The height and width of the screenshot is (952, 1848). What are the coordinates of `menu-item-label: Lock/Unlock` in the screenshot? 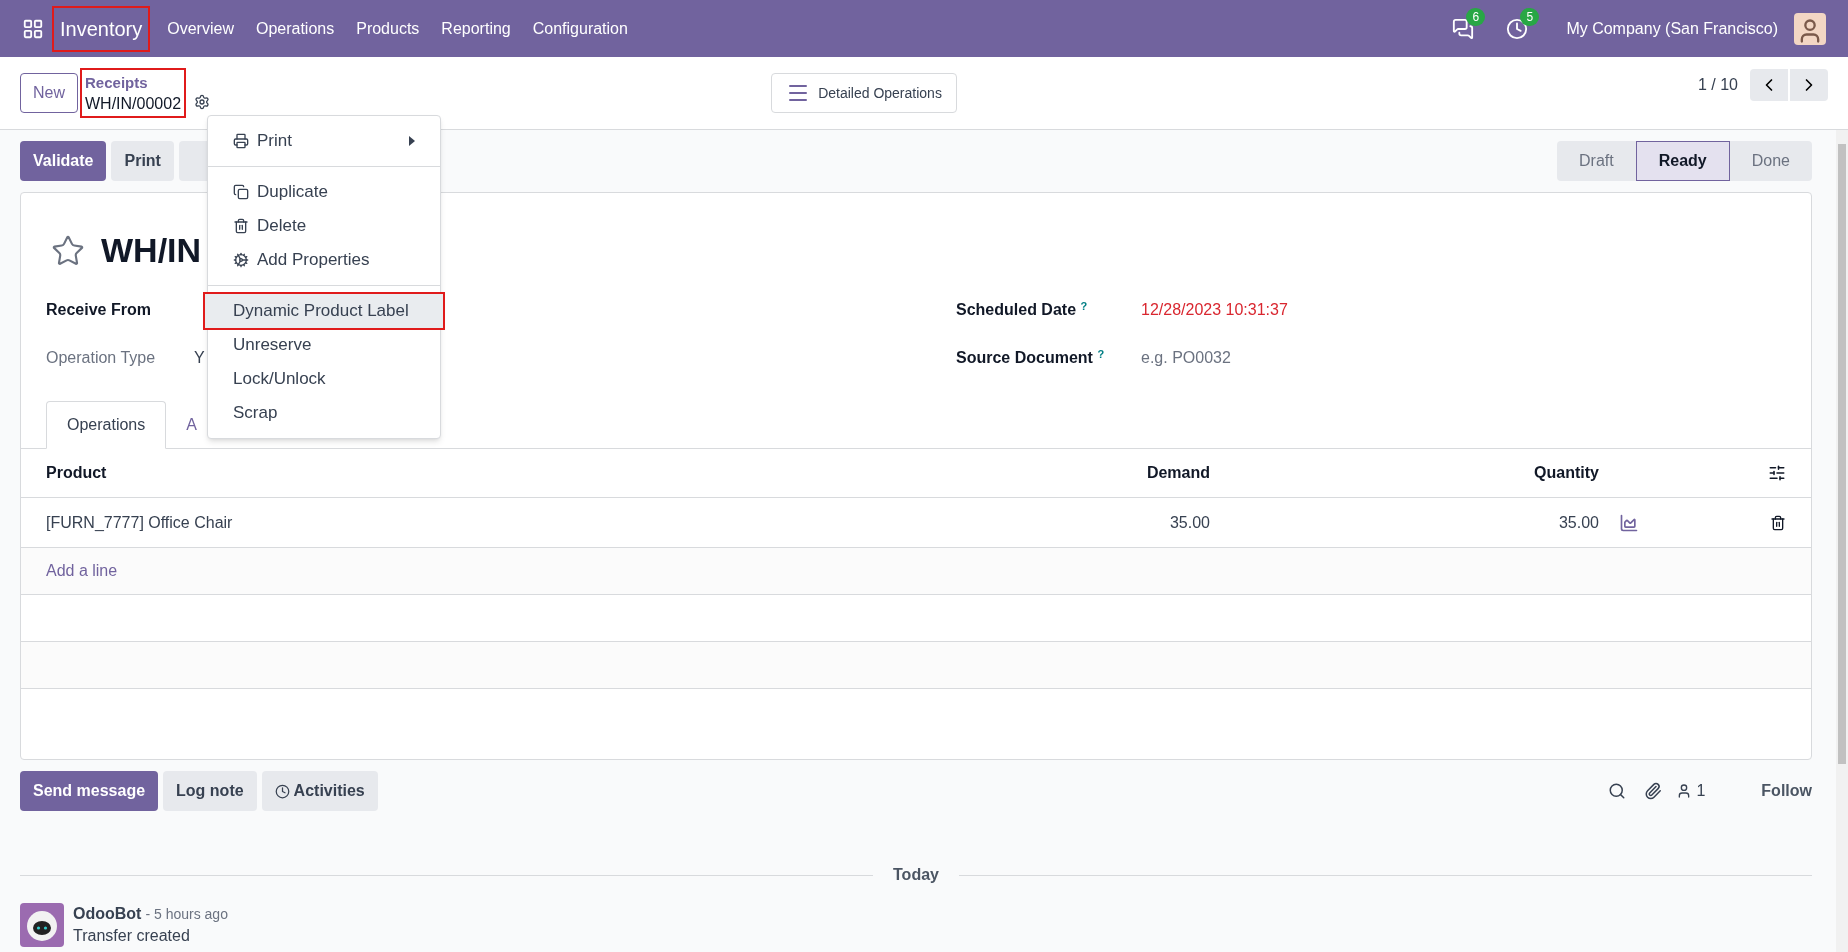 It's located at (279, 379).